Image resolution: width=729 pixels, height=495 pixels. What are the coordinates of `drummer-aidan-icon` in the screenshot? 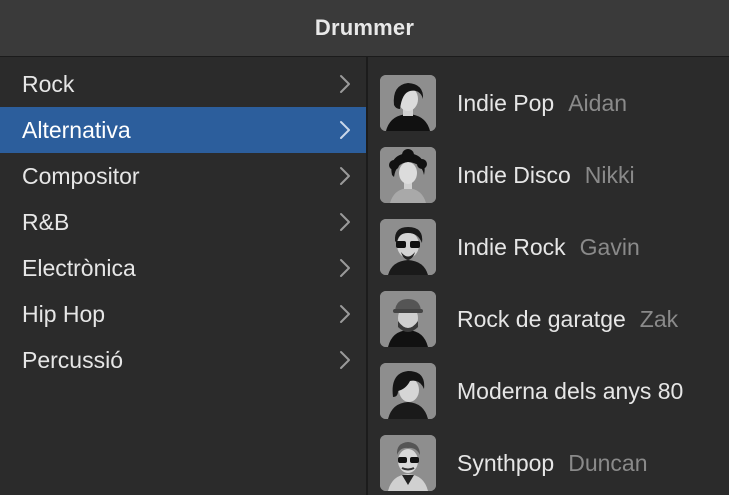 It's located at (408, 103).